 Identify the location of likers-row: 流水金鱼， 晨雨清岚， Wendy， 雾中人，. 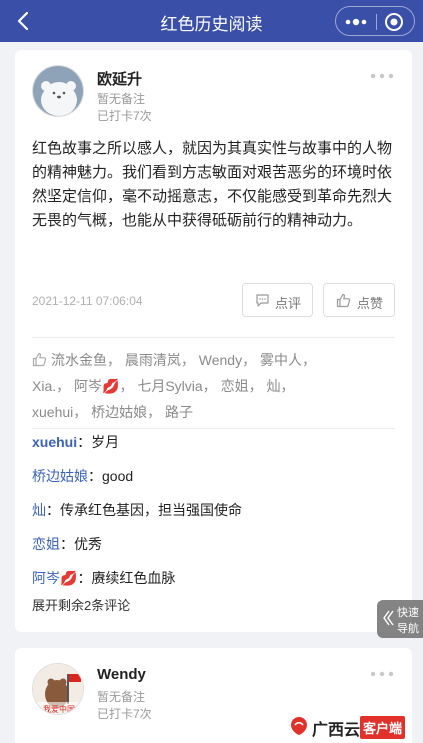
(214, 360).